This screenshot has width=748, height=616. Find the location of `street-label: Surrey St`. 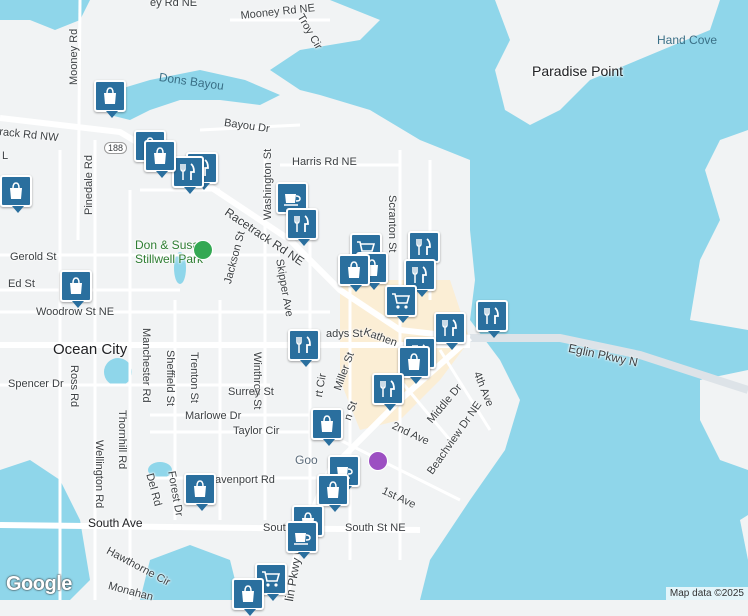

street-label: Surrey St is located at coordinates (251, 392).